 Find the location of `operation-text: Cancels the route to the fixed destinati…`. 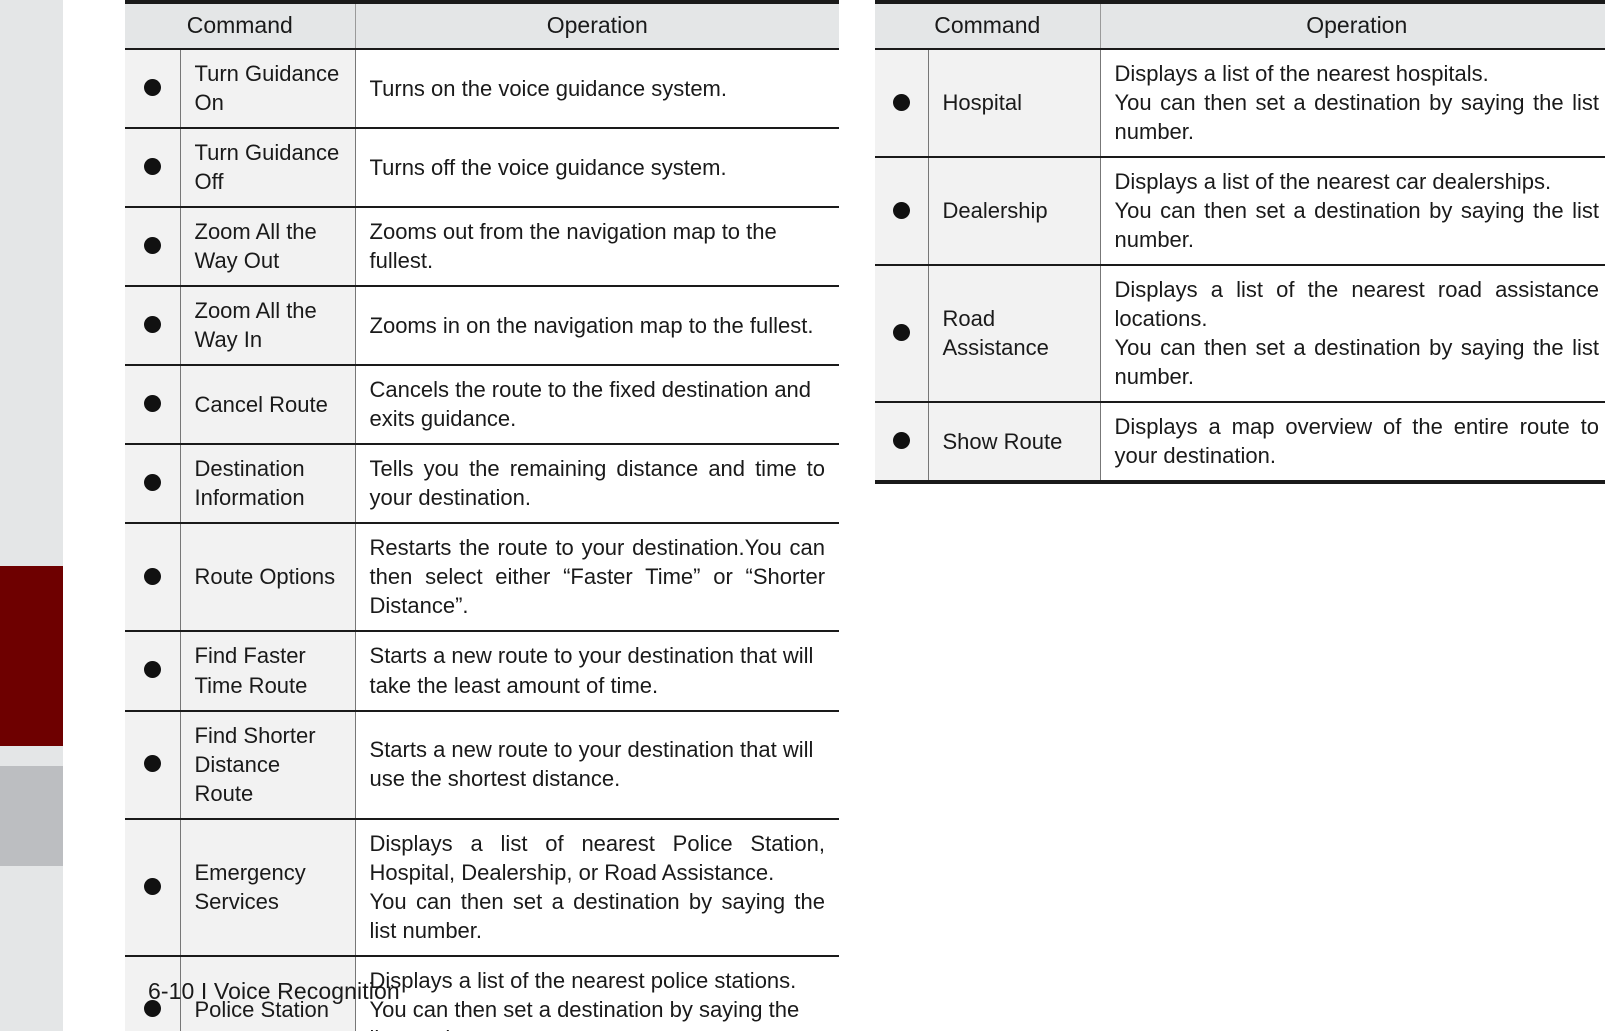

operation-text: Cancels the route to the fixed destinati… is located at coordinates (590, 404).